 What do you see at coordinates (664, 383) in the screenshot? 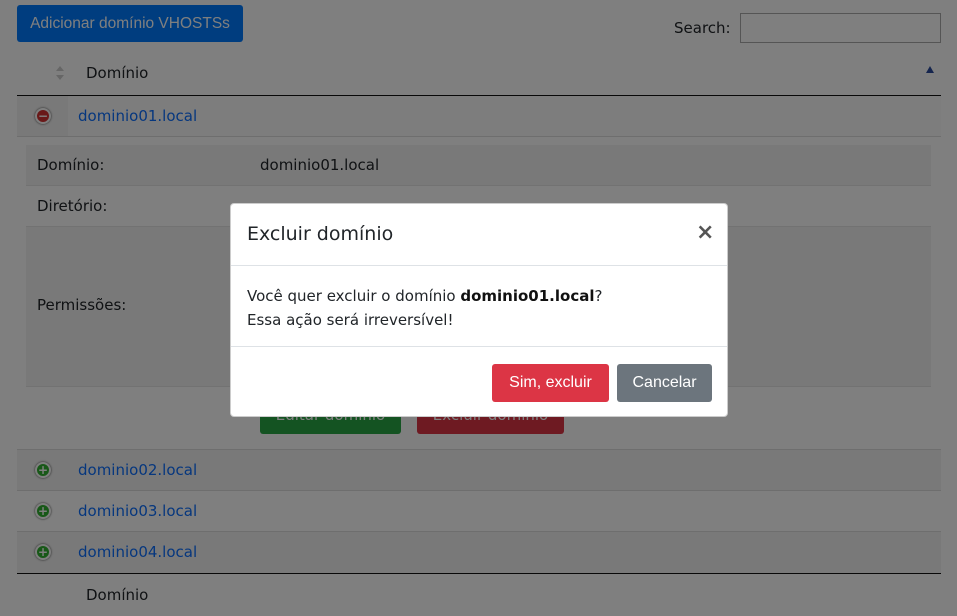
I see `cancel-button: Cancelar` at bounding box center [664, 383].